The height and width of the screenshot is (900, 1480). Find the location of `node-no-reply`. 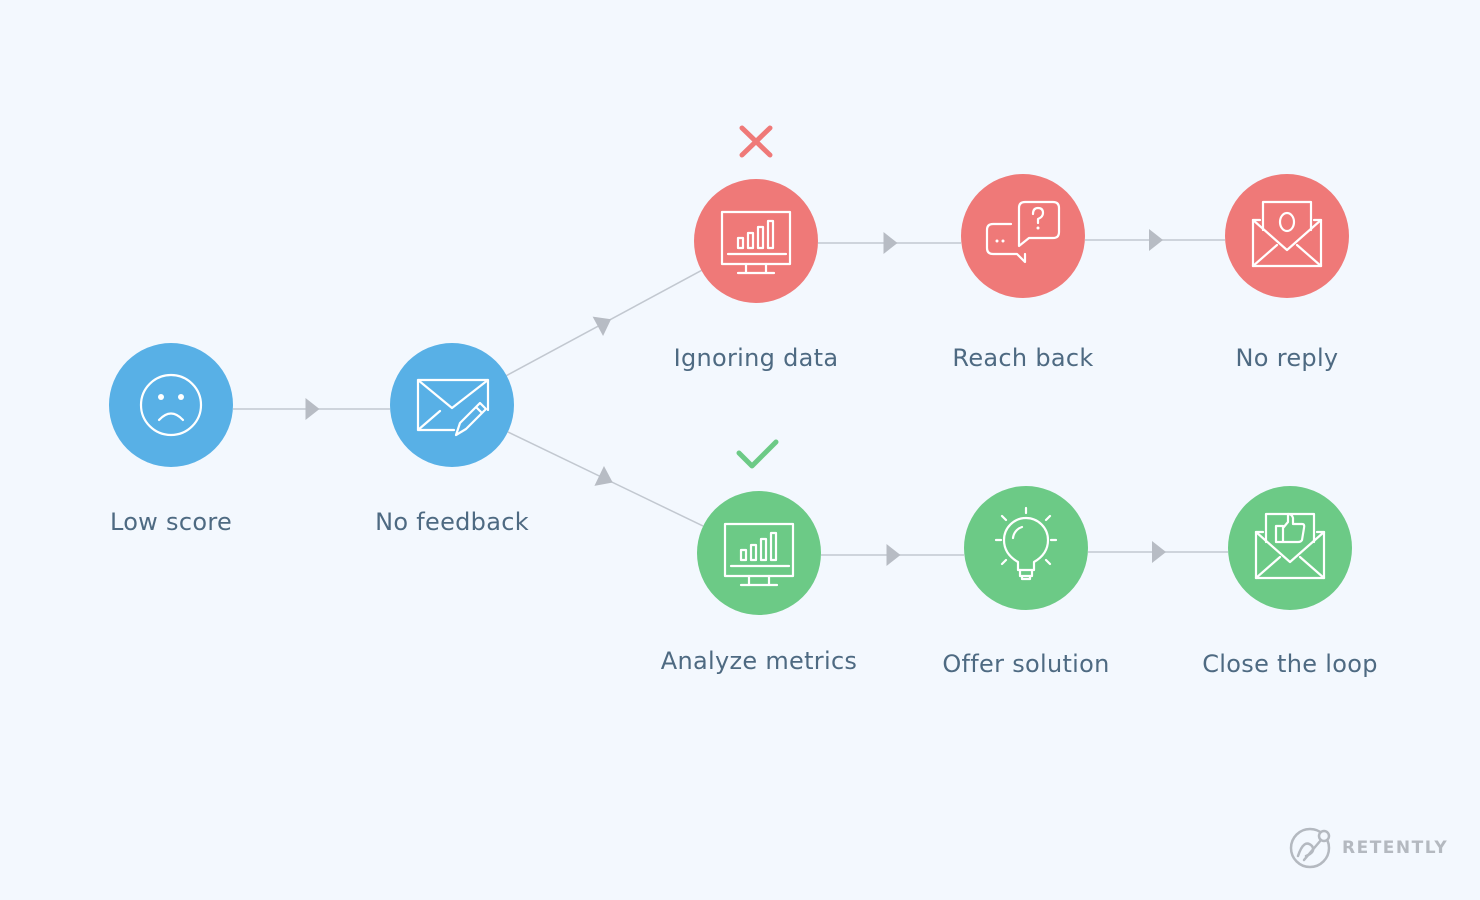

node-no-reply is located at coordinates (1287, 236).